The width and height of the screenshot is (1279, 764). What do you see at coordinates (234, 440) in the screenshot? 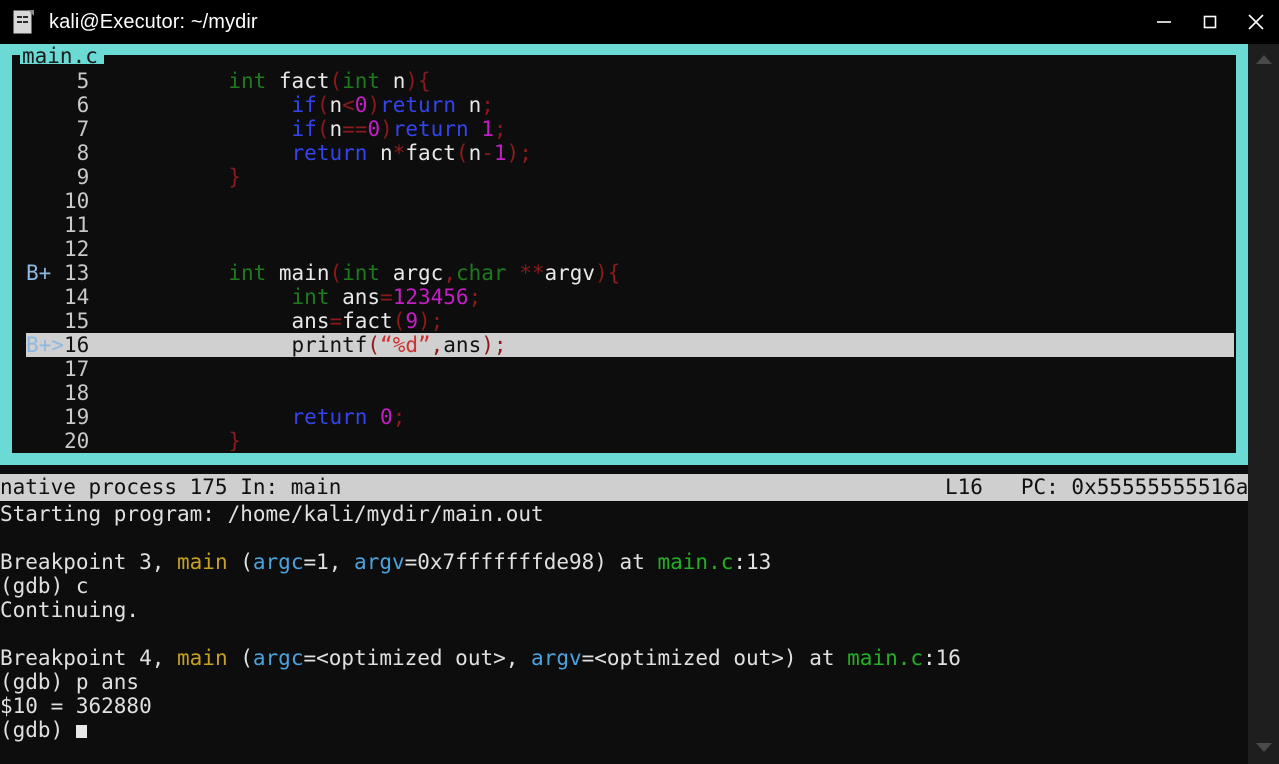
I see `code-token: }` at bounding box center [234, 440].